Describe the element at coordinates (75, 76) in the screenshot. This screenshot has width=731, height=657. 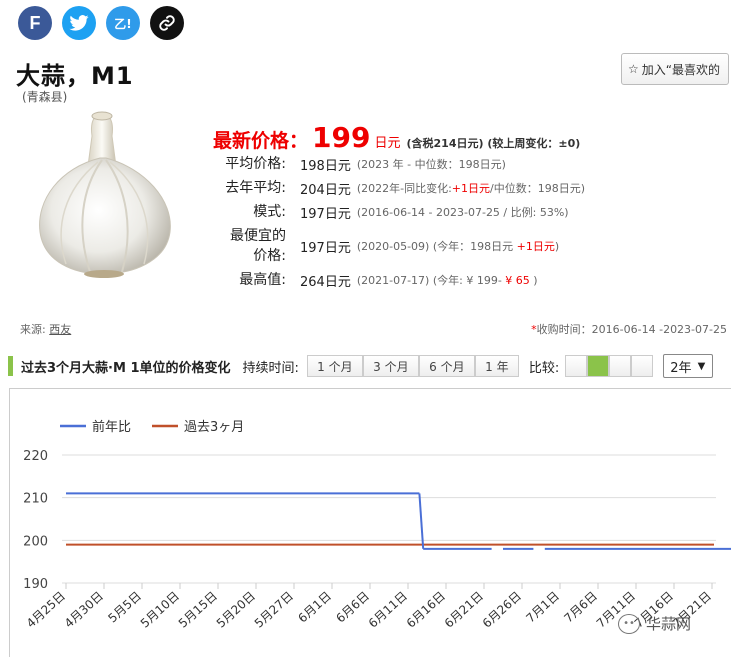
I see `product-title: 大蒜，M1` at that location.